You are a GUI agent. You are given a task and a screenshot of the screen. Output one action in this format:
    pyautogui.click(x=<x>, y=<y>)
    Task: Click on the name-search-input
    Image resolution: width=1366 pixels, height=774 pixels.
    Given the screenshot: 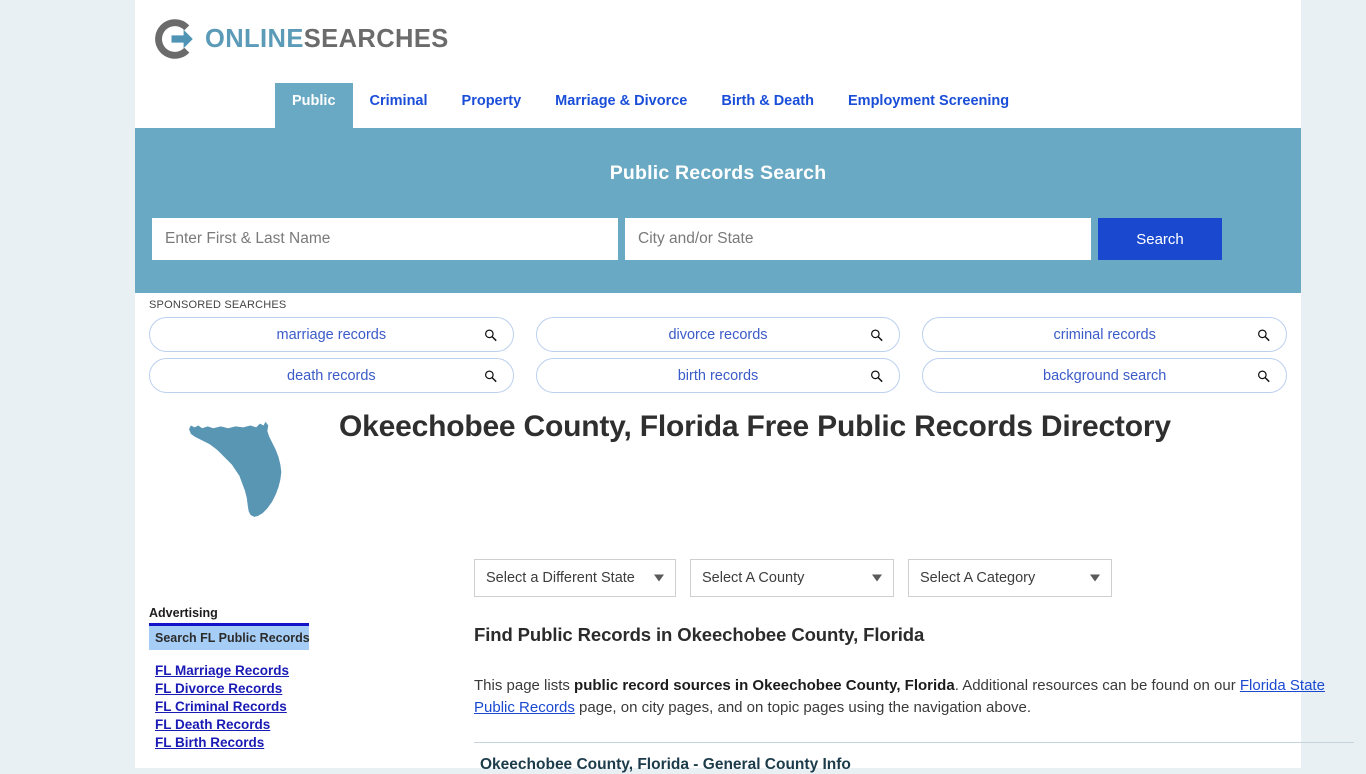 What is the action you would take?
    pyautogui.click(x=385, y=239)
    